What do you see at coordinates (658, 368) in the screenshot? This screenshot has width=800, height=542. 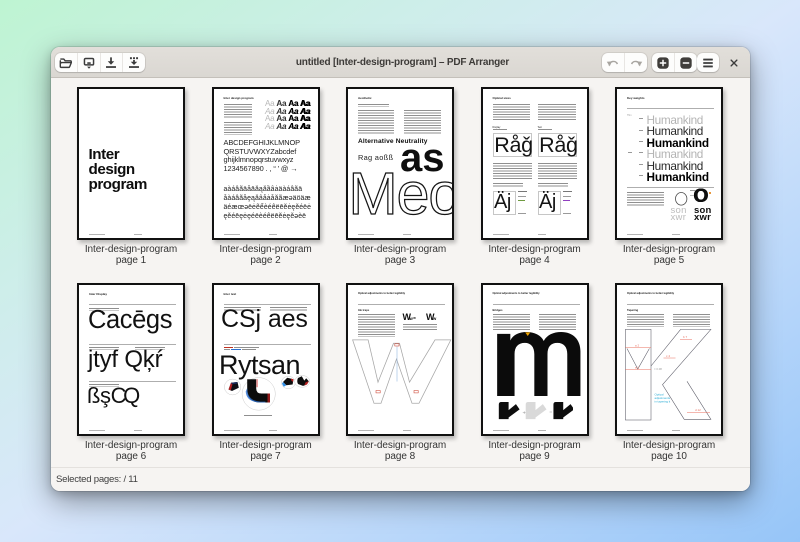 I see `svg-text: = 0.08` at bounding box center [658, 368].